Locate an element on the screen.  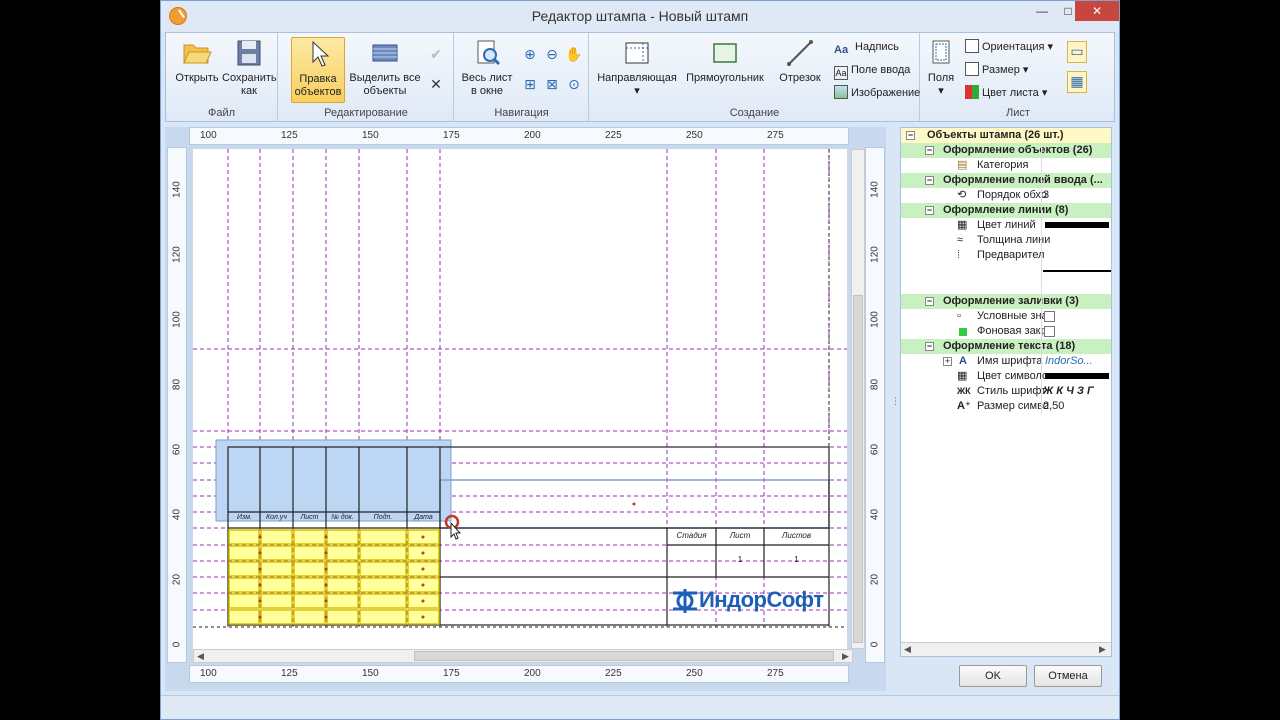
open-button: Открыть is located at coordinates (197, 70).